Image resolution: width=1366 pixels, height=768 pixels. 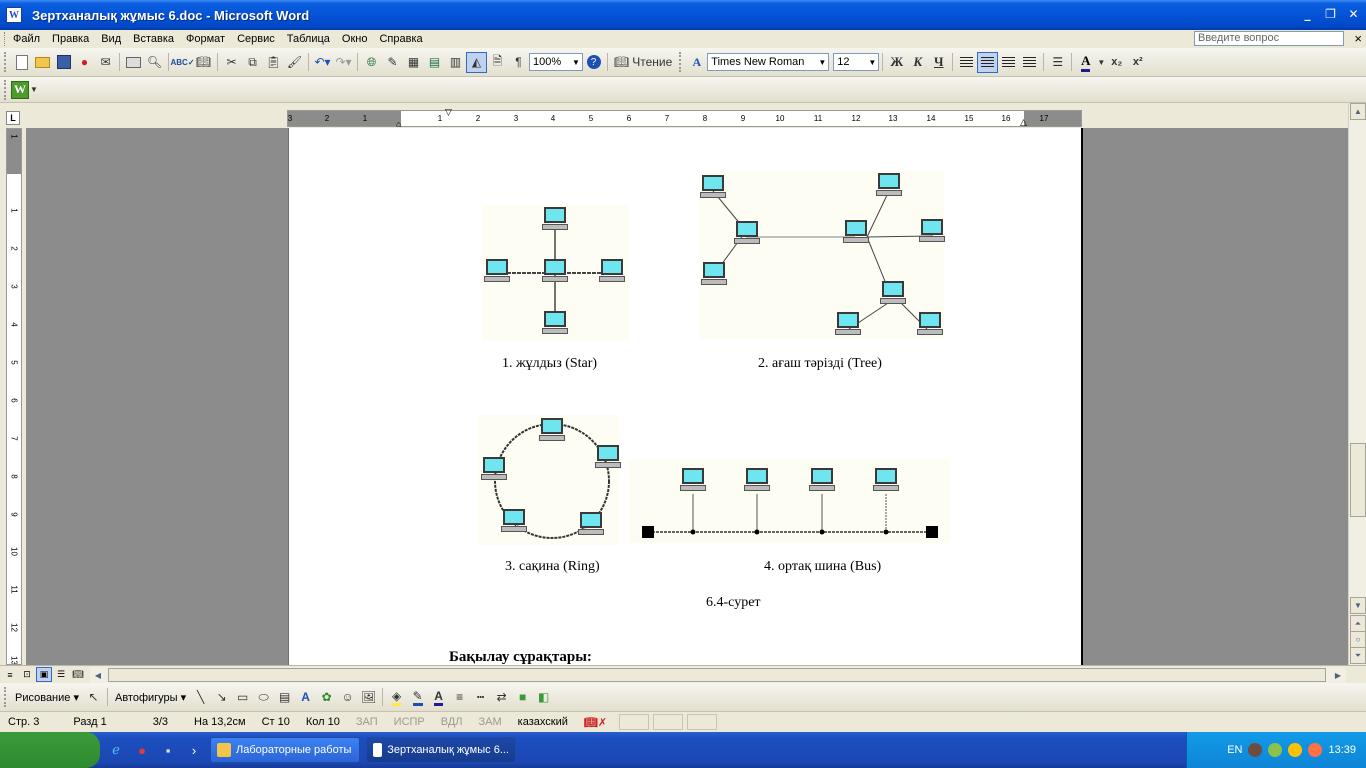 What do you see at coordinates (438, 697) in the screenshot?
I see `drawing-font-color-button: A` at bounding box center [438, 697].